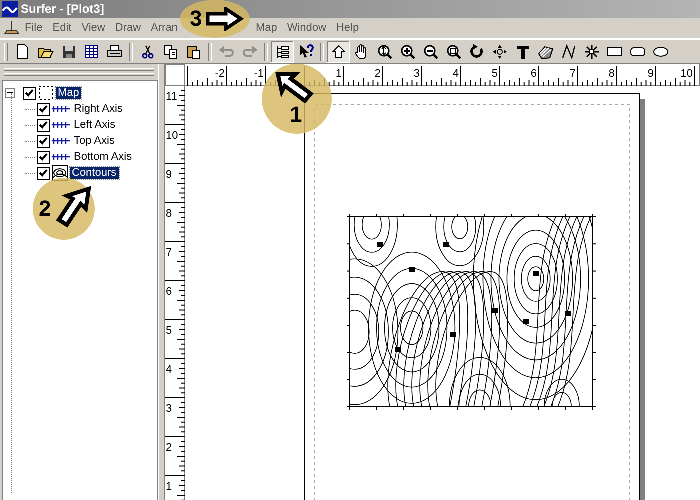  Describe the element at coordinates (500, 52) in the screenshot. I see `pan-arrows-icon` at that location.